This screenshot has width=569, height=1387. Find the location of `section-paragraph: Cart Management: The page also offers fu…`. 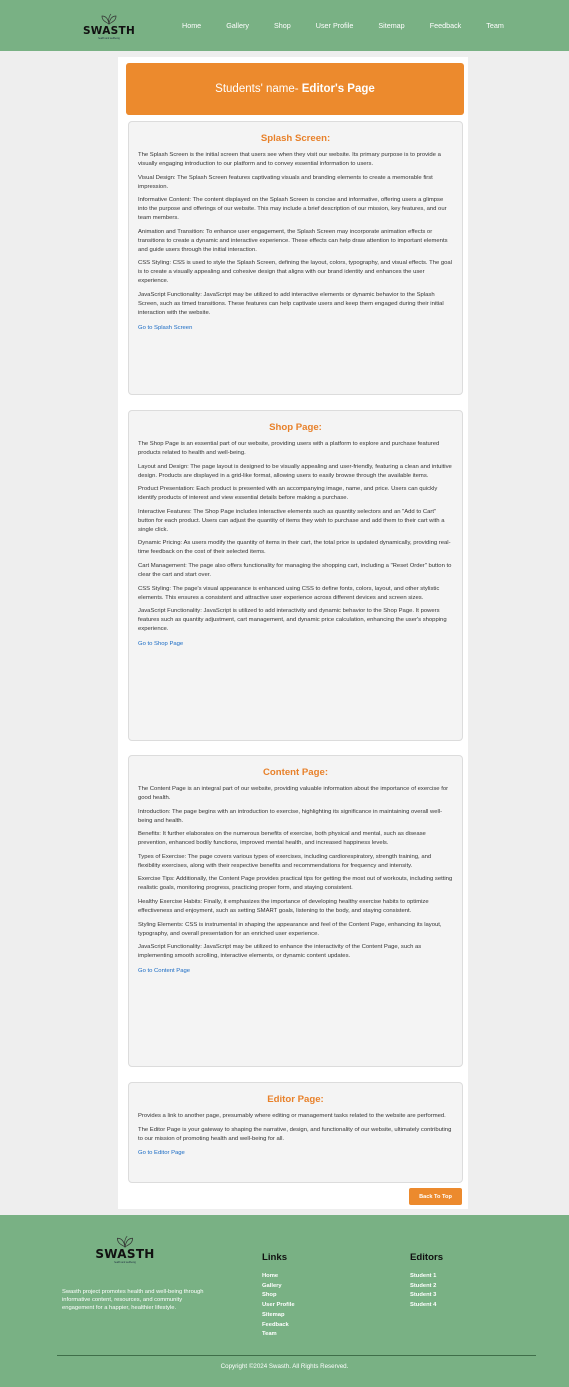

section-paragraph: Cart Management: The page also offers fu… is located at coordinates (295, 570).